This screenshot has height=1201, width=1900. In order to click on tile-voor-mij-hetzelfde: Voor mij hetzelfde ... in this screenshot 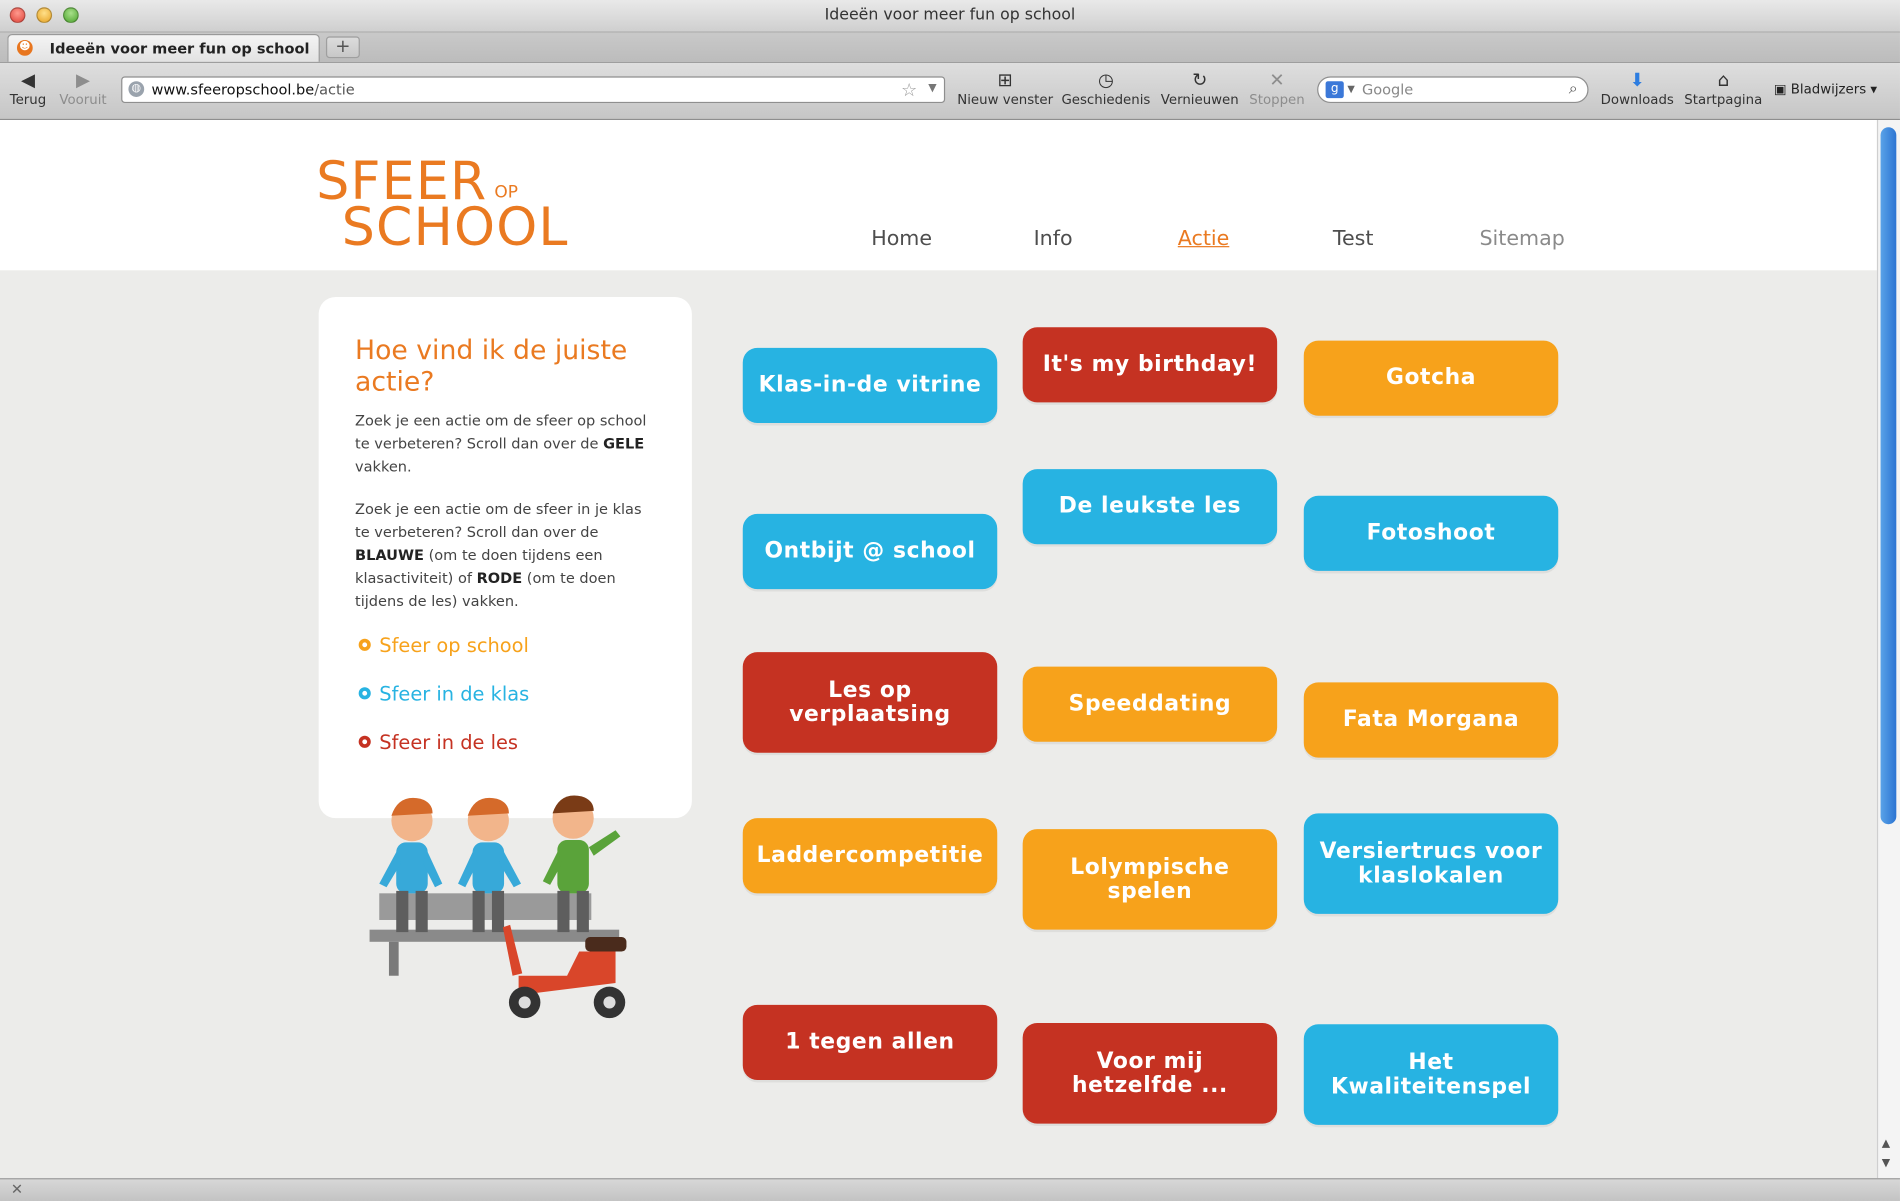, I will do `click(1150, 1073)`.